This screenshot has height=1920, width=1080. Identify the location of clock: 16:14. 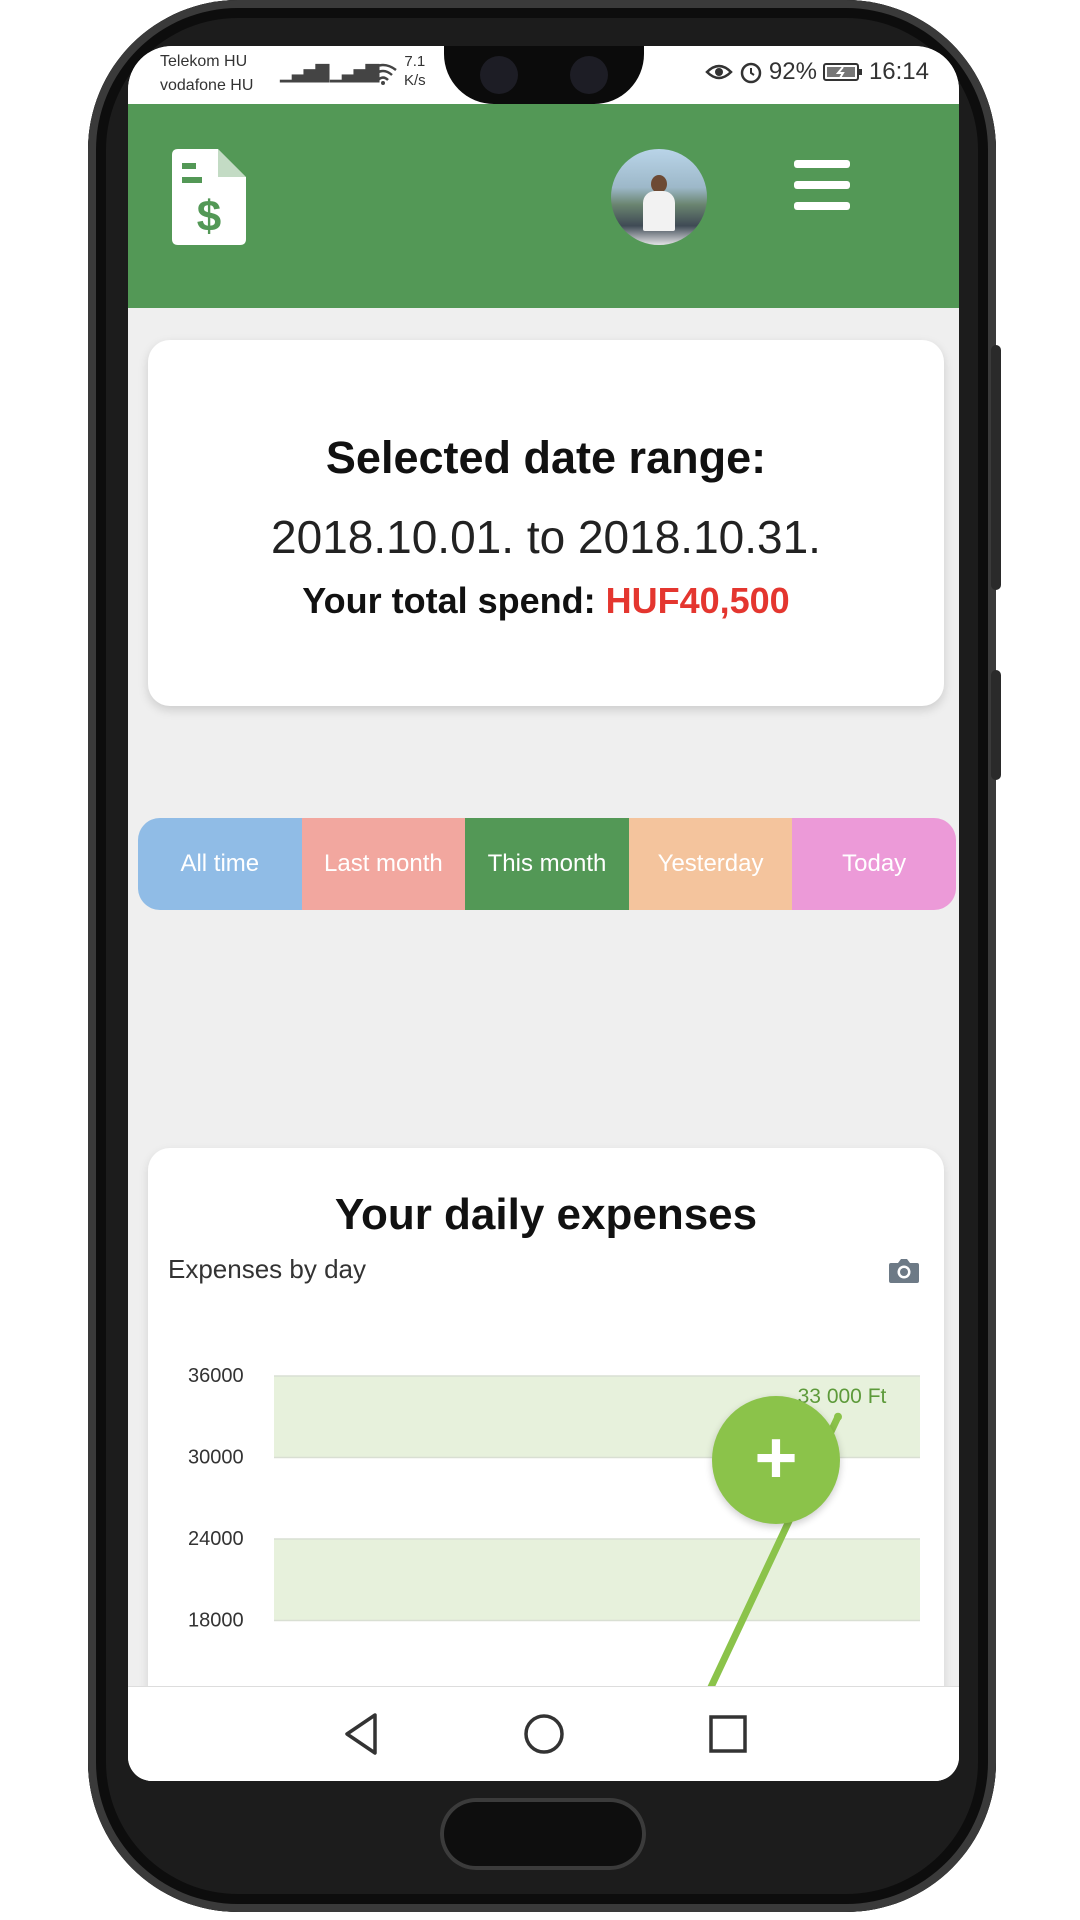
(898, 71).